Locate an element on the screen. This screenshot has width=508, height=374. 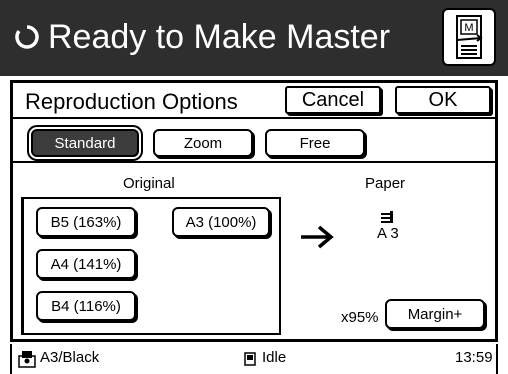
paper-tray-icon is located at coordinates (387, 217).